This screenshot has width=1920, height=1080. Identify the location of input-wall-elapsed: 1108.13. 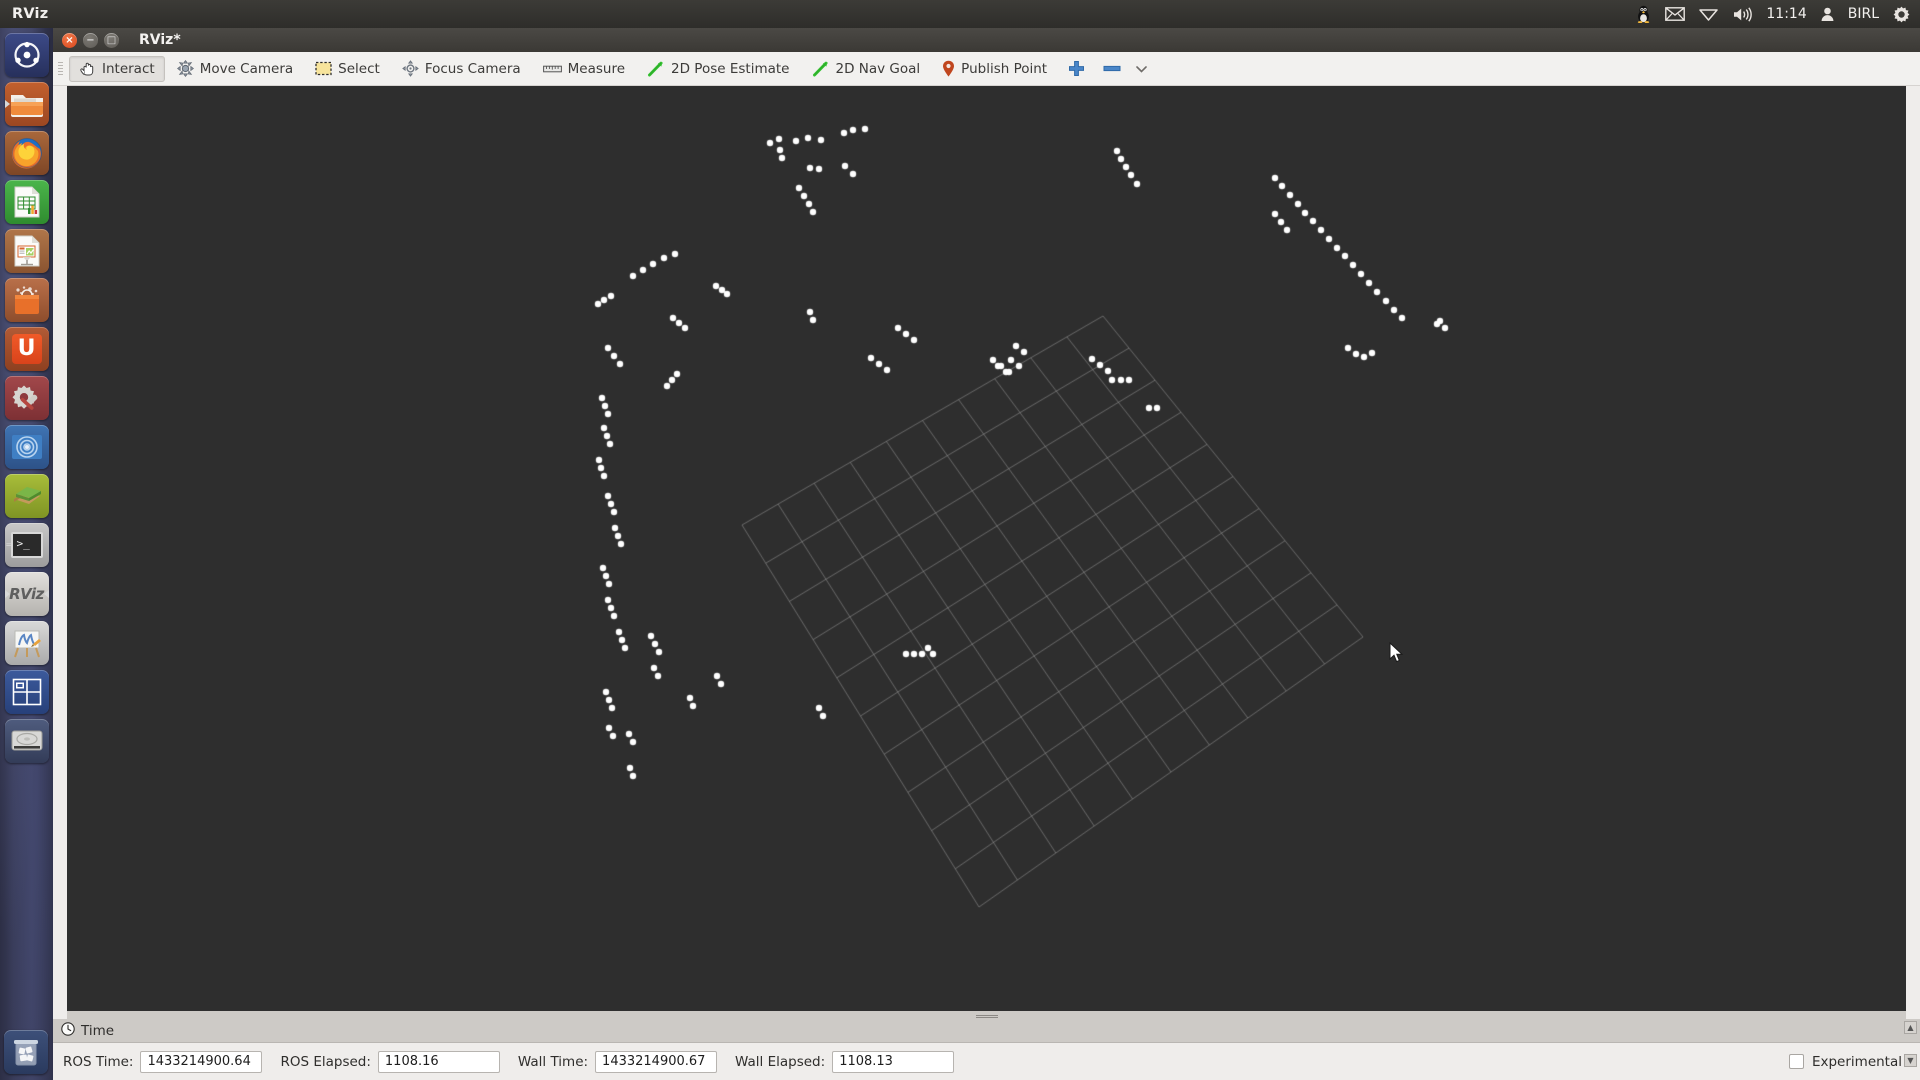
(893, 1061).